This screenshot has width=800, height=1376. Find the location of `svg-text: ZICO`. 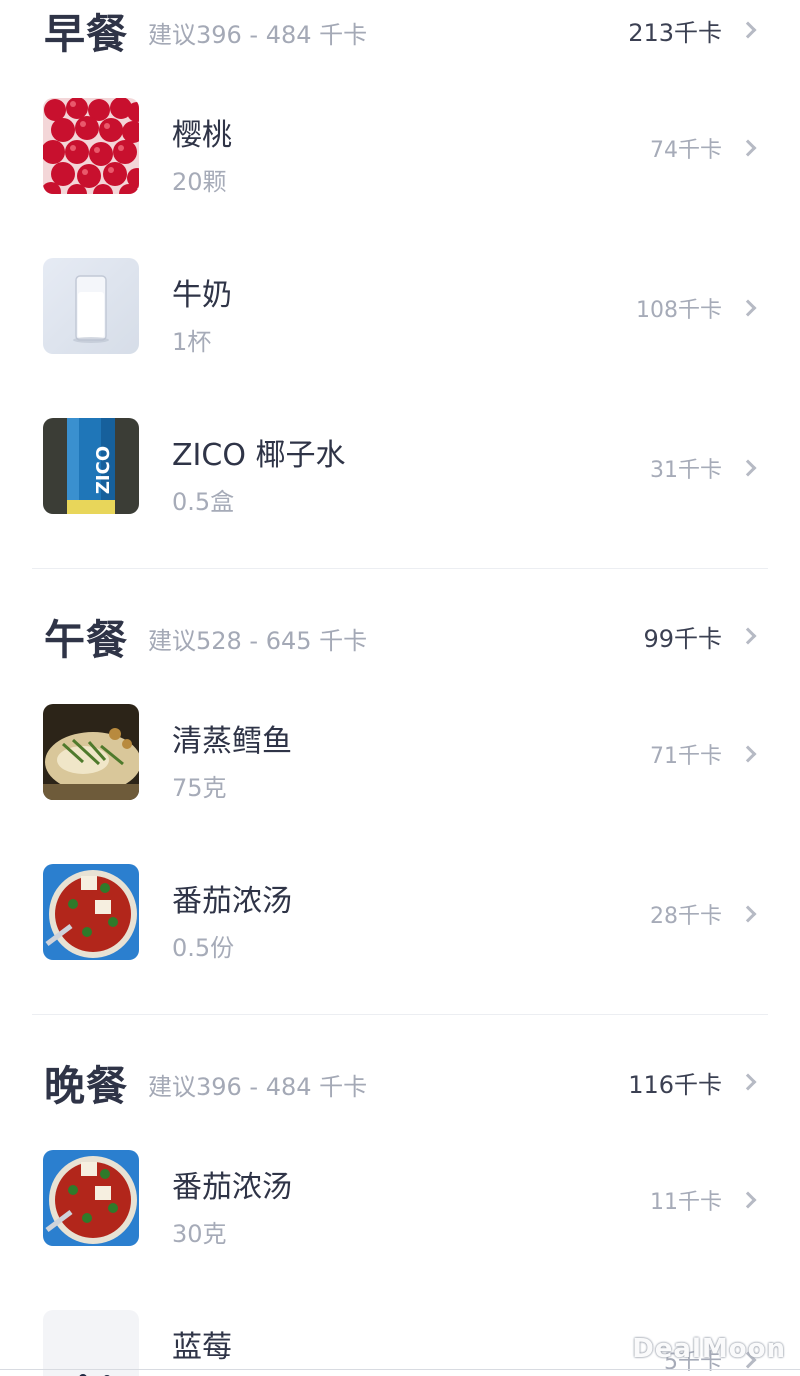

svg-text: ZICO is located at coordinates (103, 470).